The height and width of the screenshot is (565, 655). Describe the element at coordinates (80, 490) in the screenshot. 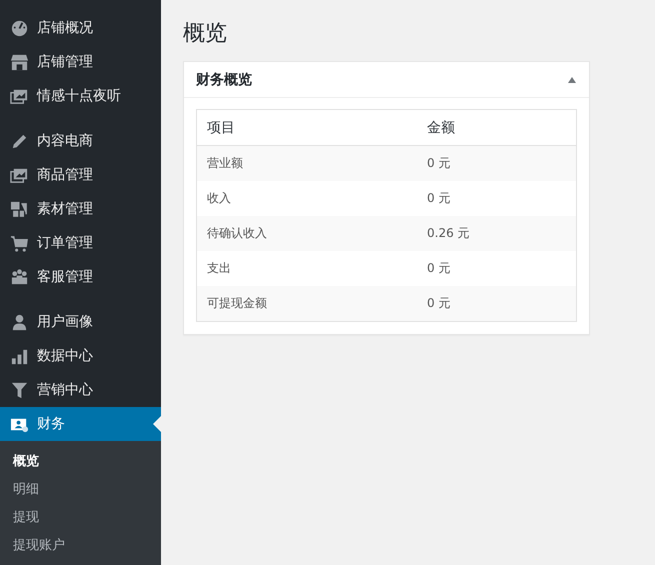

I see `submenu-item: 明细` at that location.